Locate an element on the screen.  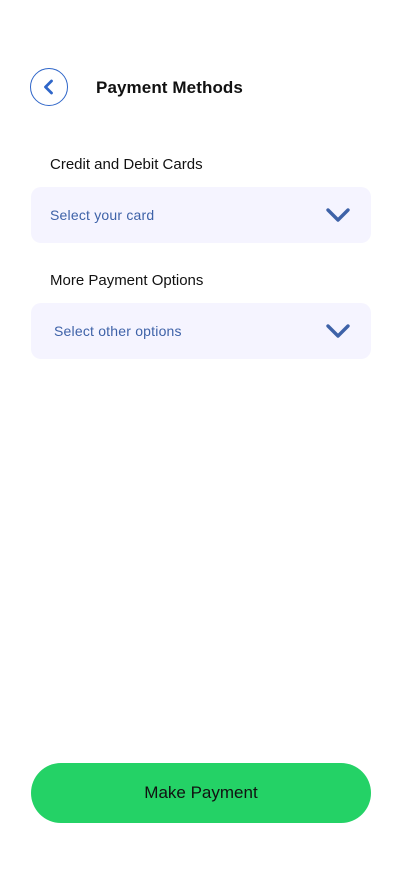
make-payment-button: Make Payment is located at coordinates (201, 793).